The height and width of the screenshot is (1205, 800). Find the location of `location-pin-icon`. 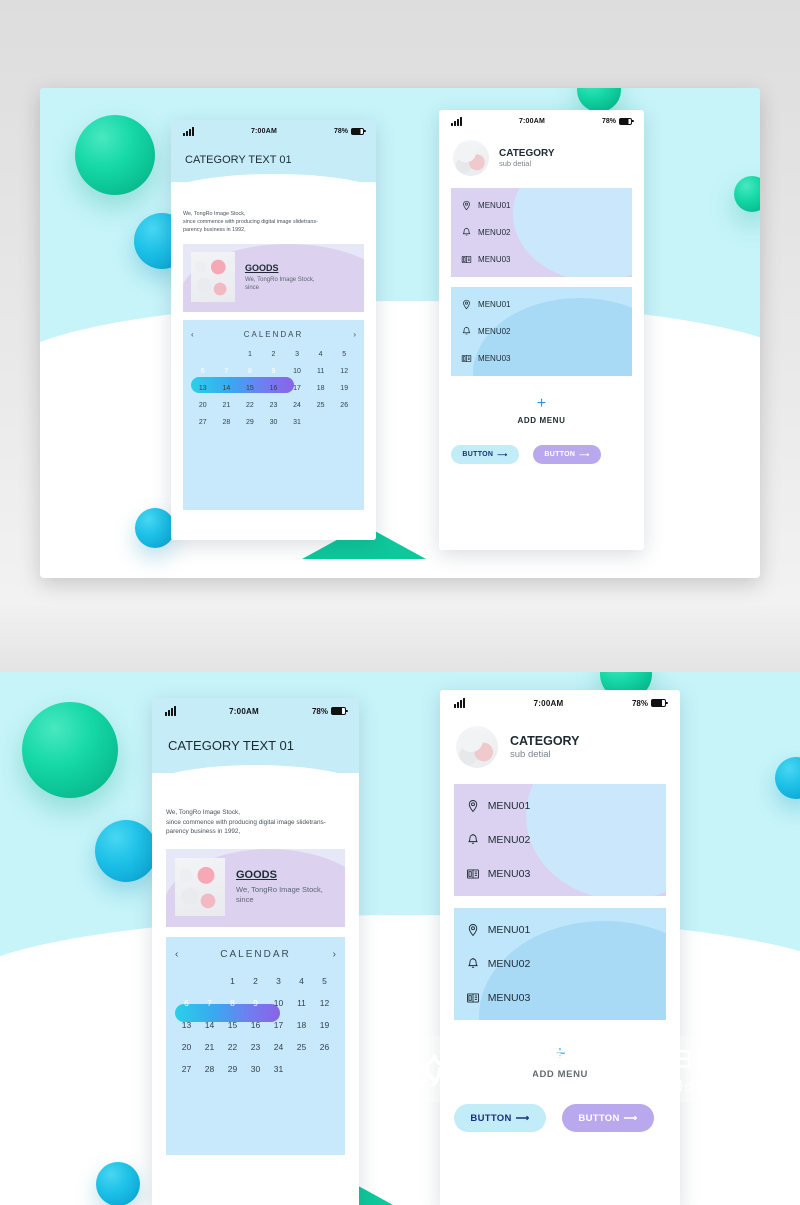

location-pin-icon is located at coordinates (466, 304).